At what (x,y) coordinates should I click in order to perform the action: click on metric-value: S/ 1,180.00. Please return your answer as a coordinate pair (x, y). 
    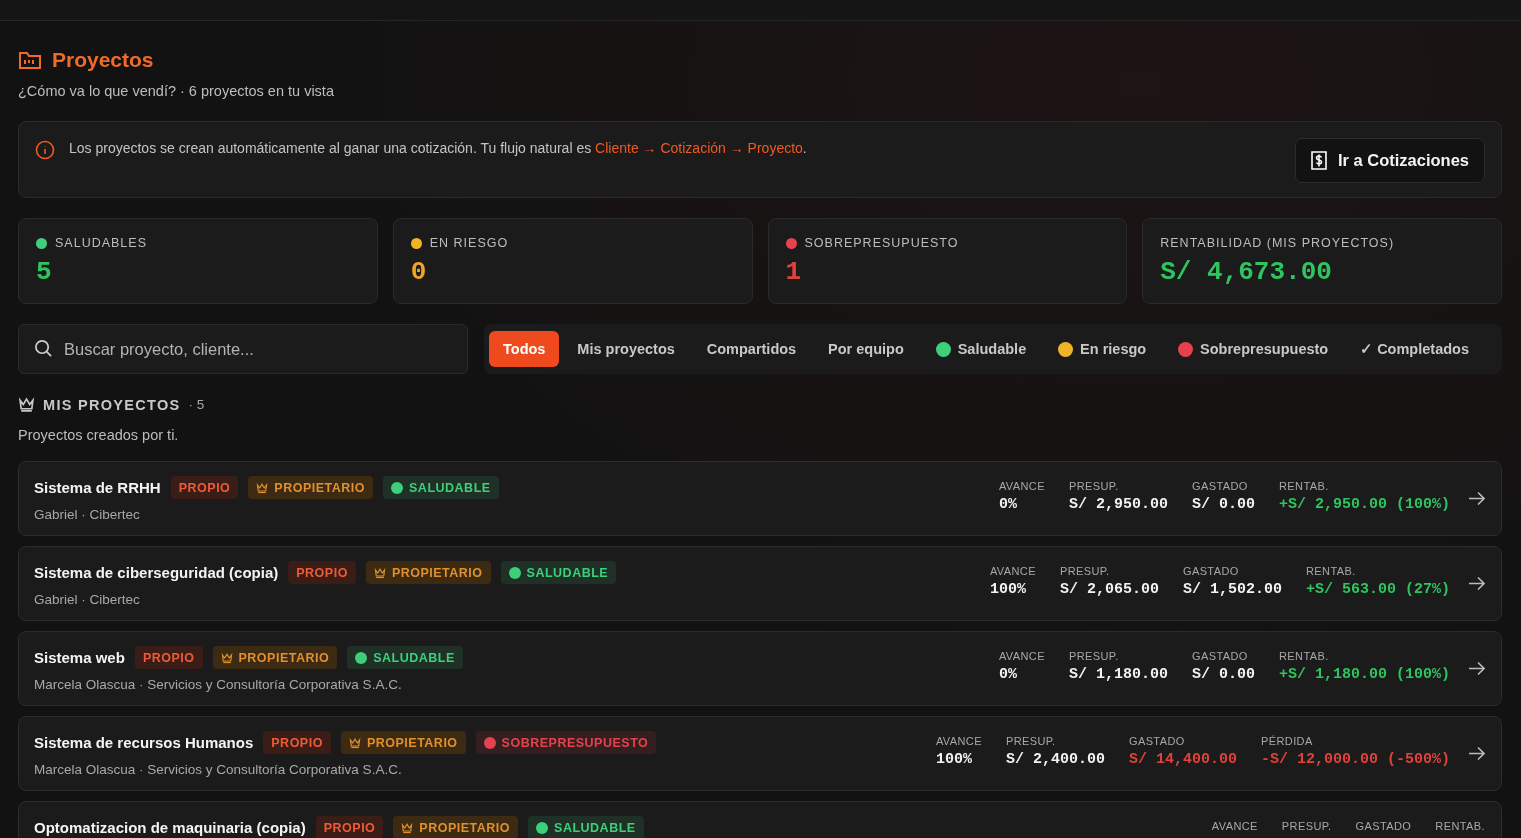
    Looking at the image, I should click on (1118, 674).